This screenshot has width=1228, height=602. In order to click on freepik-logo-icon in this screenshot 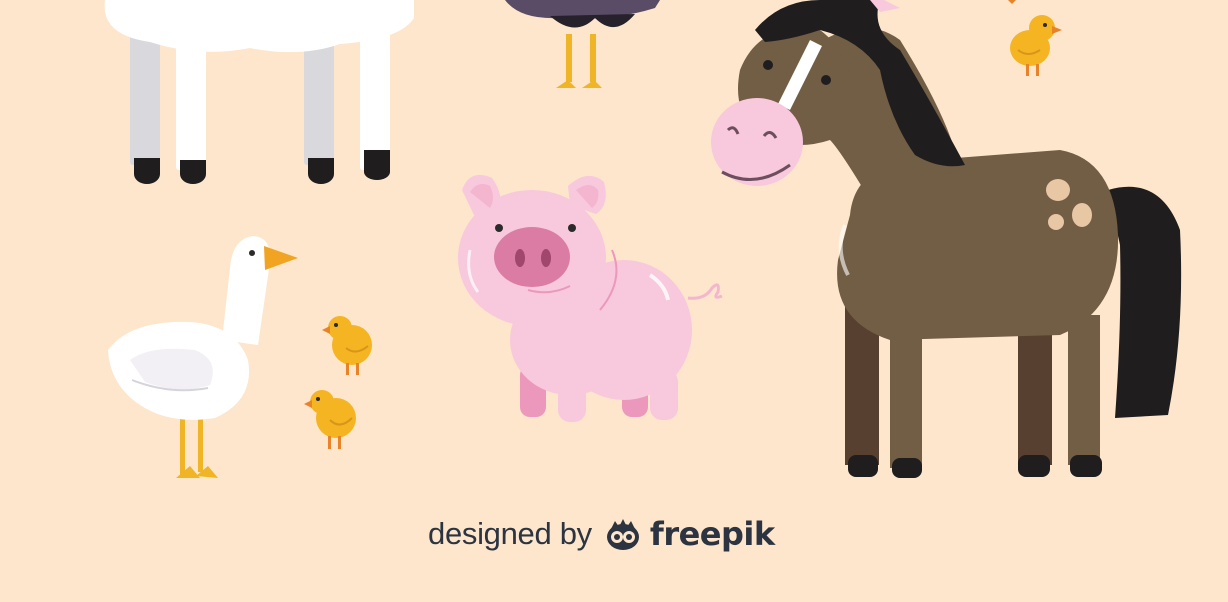, I will do `click(622, 534)`.